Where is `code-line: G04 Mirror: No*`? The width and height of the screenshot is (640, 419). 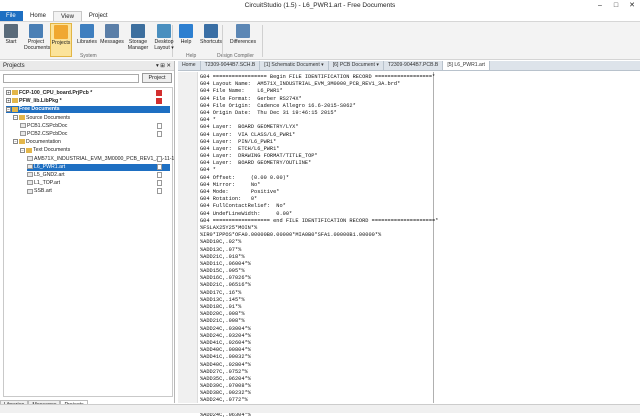
code-line: G04 Mirror: No* is located at coordinates (230, 184).